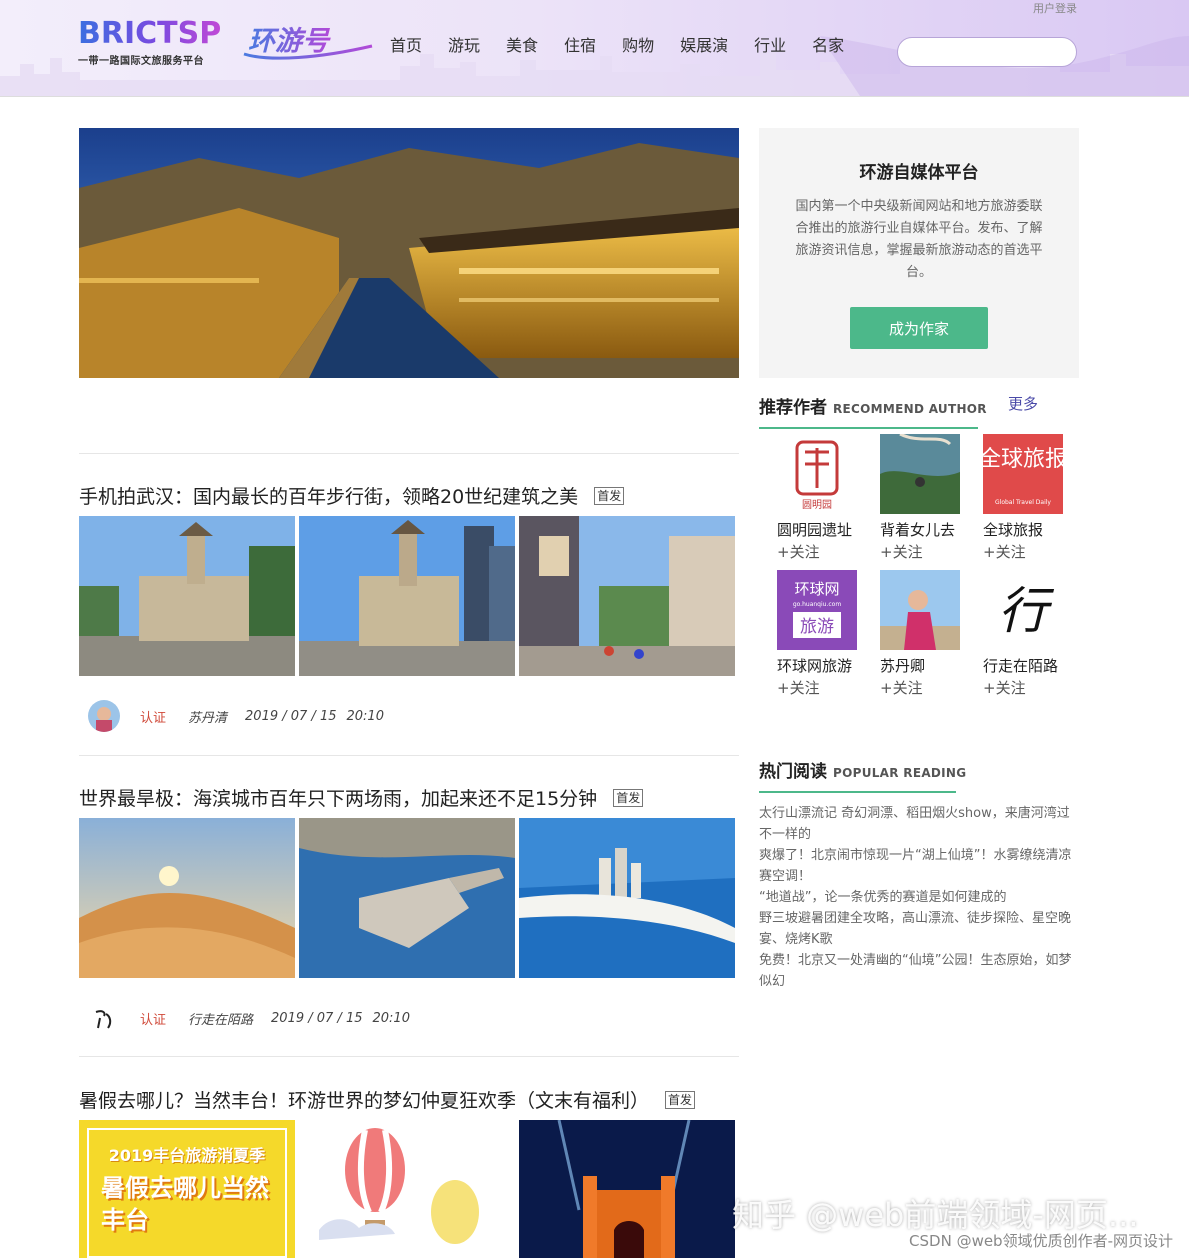 Image resolution: width=1189 pixels, height=1258 pixels. I want to click on author-name: 背着女儿去, so click(928, 529).